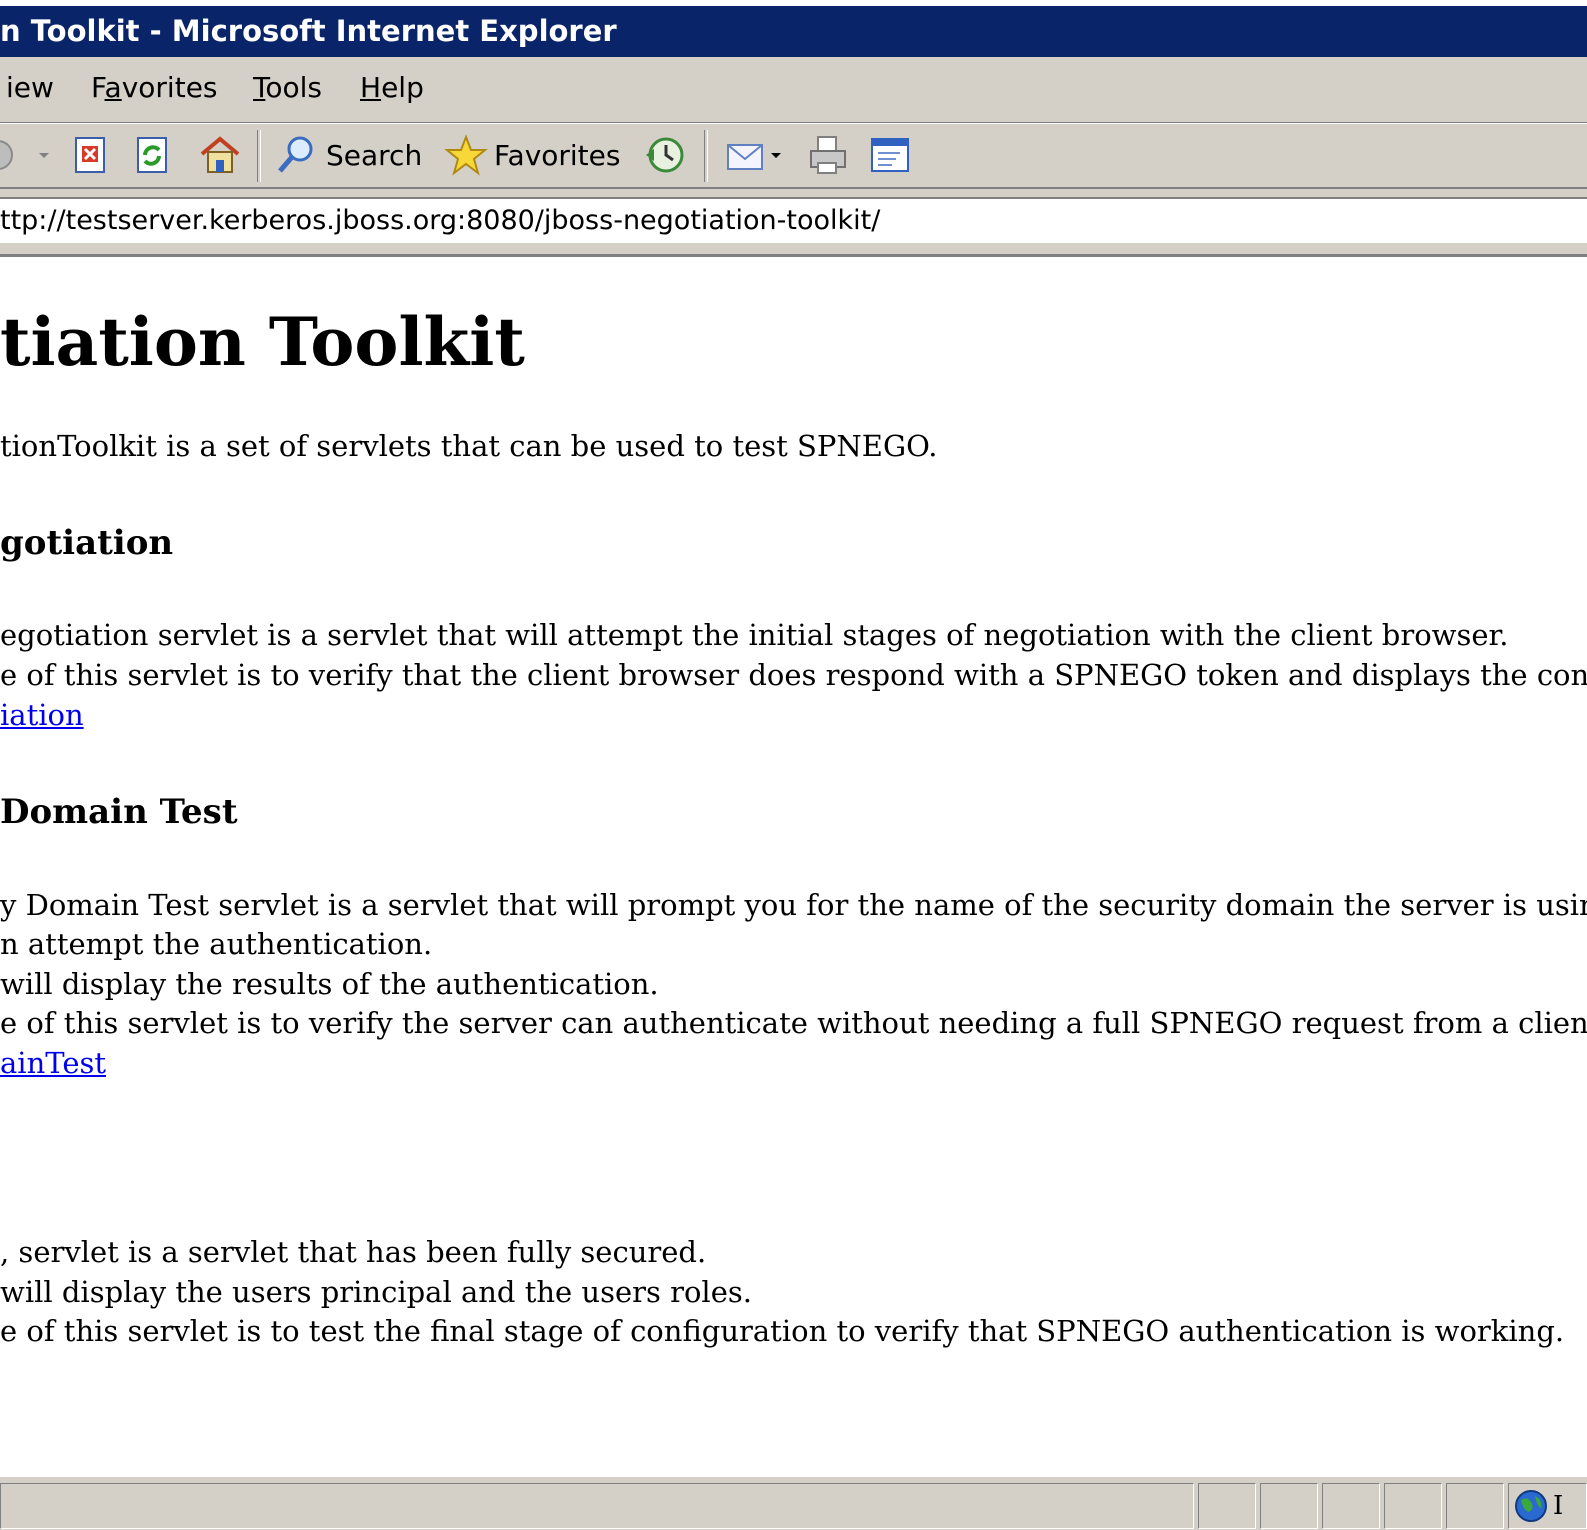  I want to click on print-icon, so click(828, 155).